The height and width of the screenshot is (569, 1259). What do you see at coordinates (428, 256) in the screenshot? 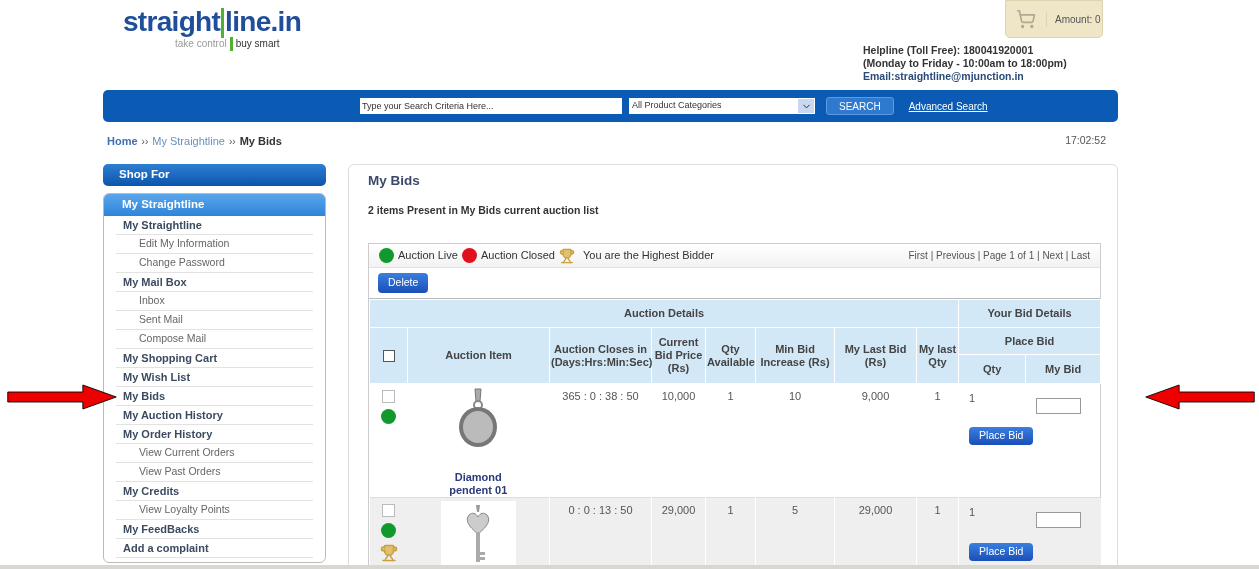
I see `legend-label: Auction Live` at bounding box center [428, 256].